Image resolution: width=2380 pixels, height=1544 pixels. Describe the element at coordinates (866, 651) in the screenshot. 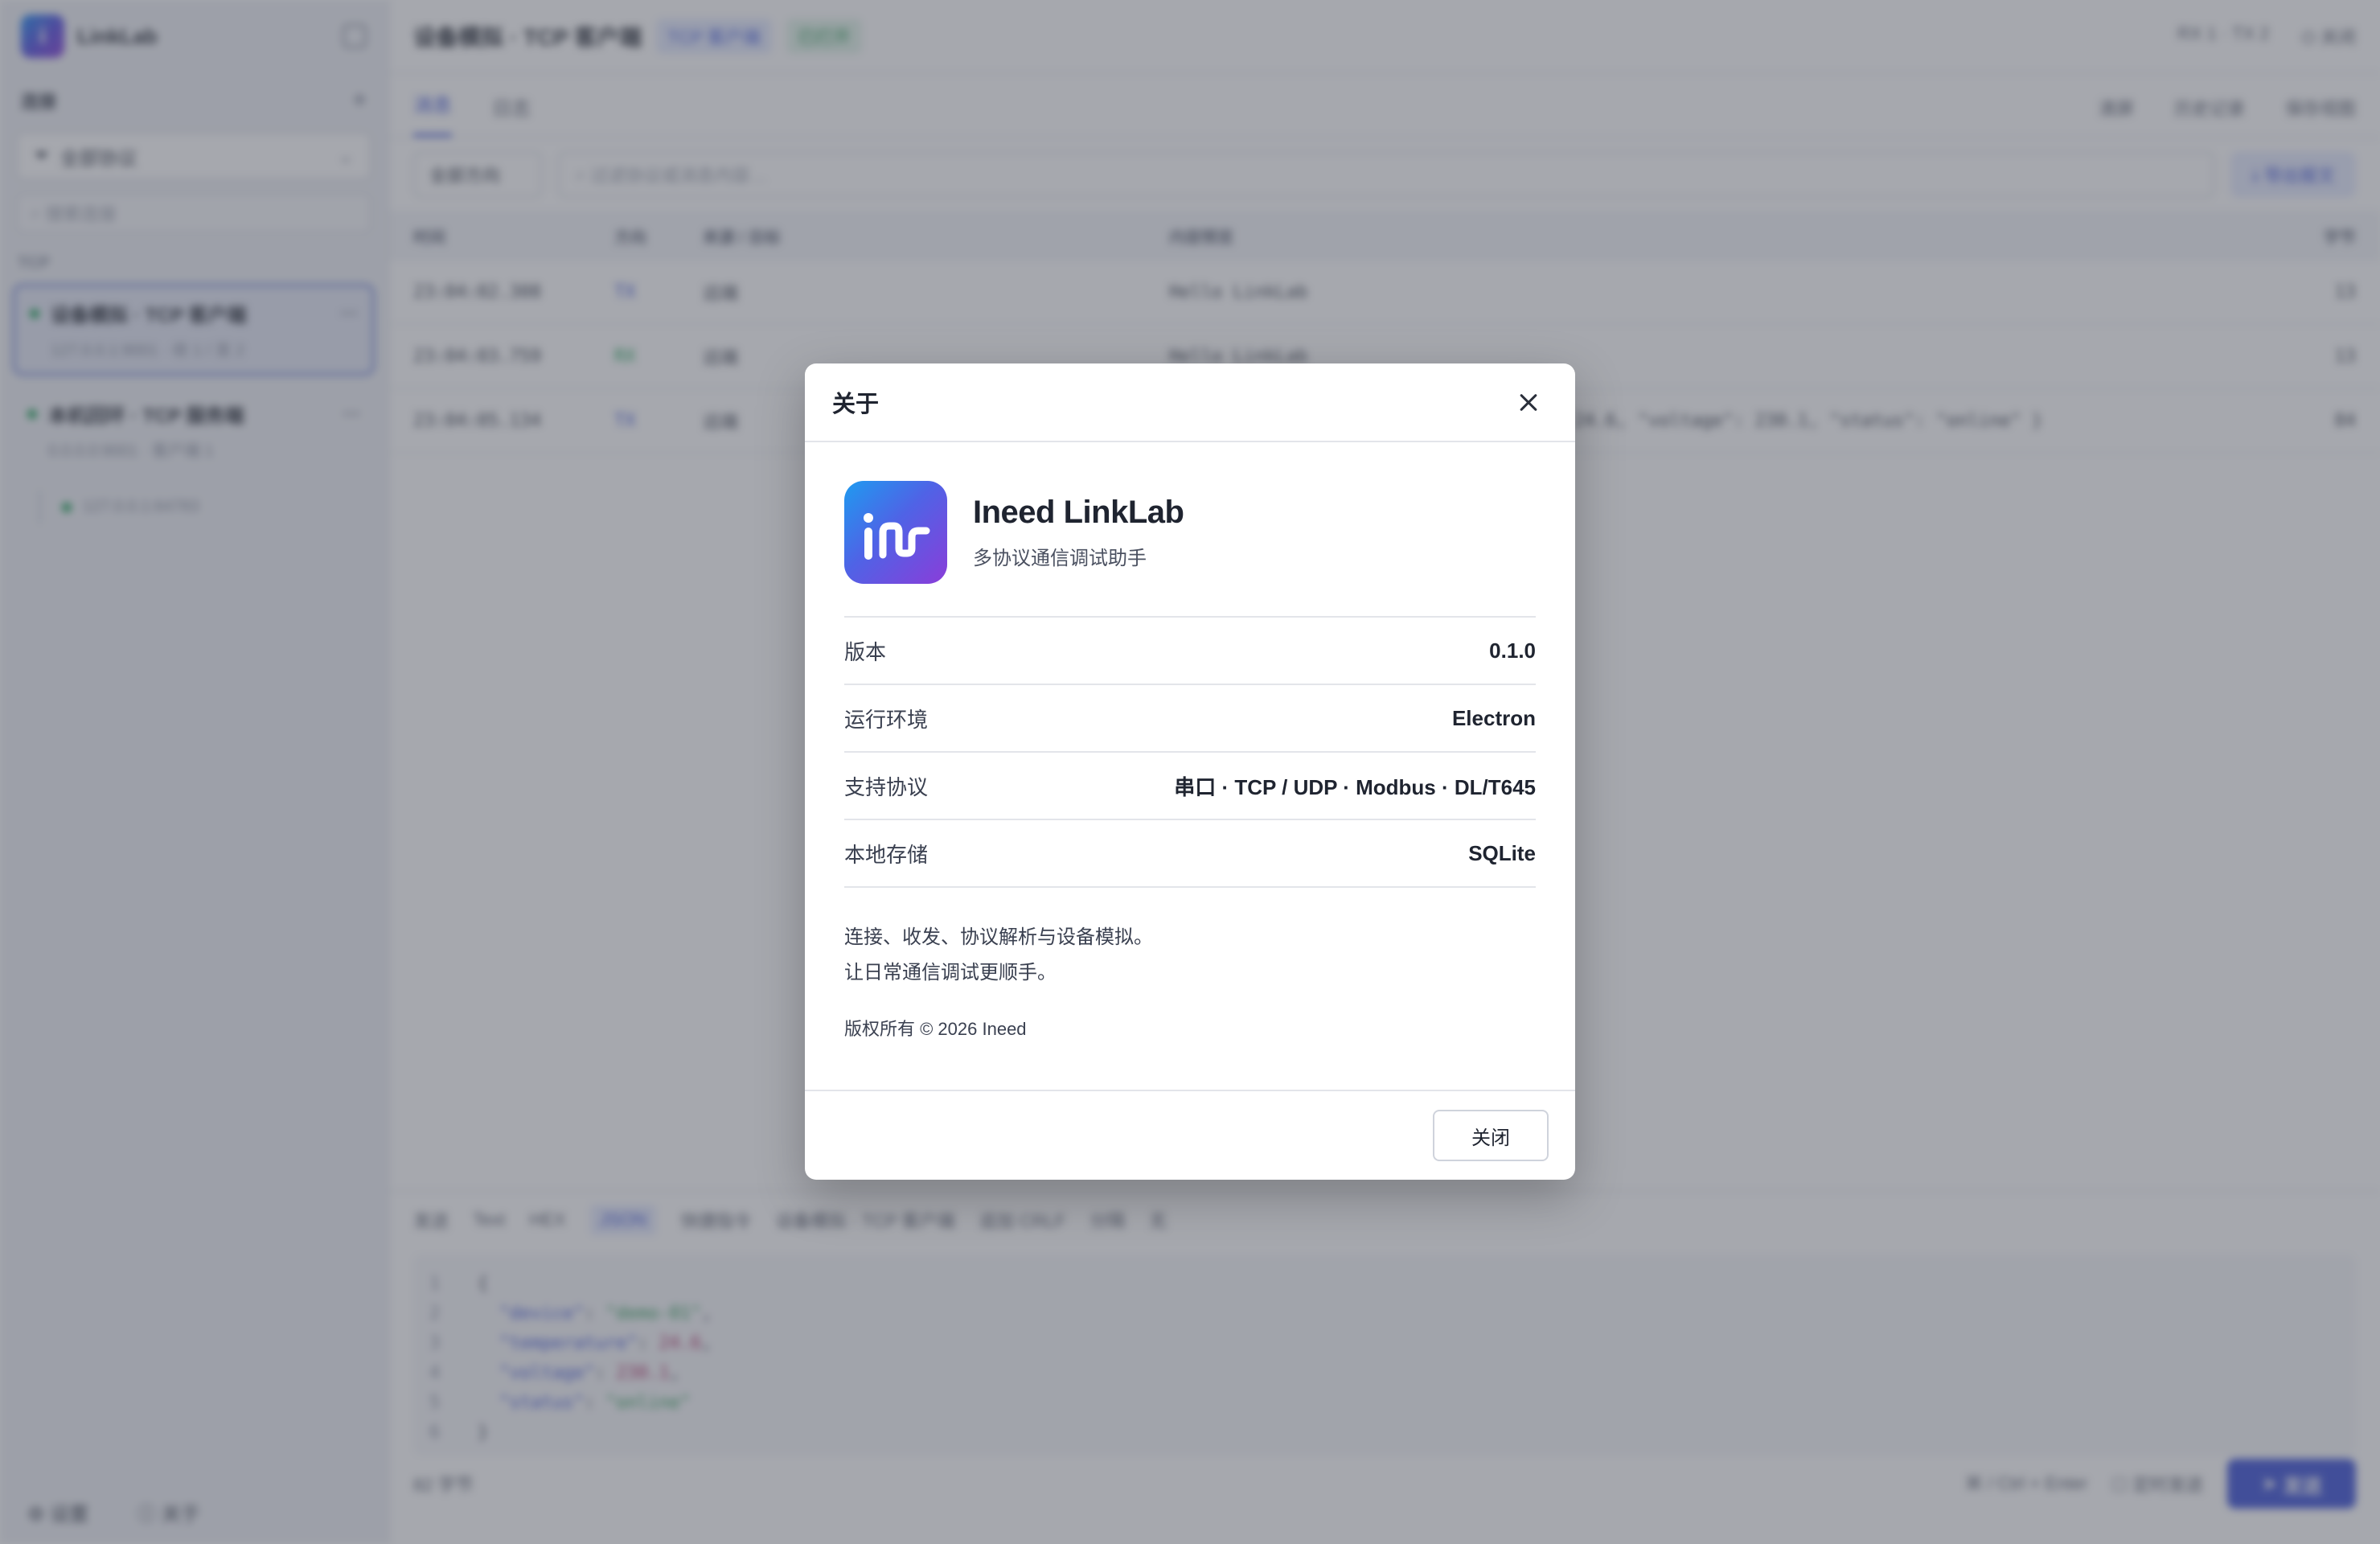

I see `info-key: 版本` at that location.